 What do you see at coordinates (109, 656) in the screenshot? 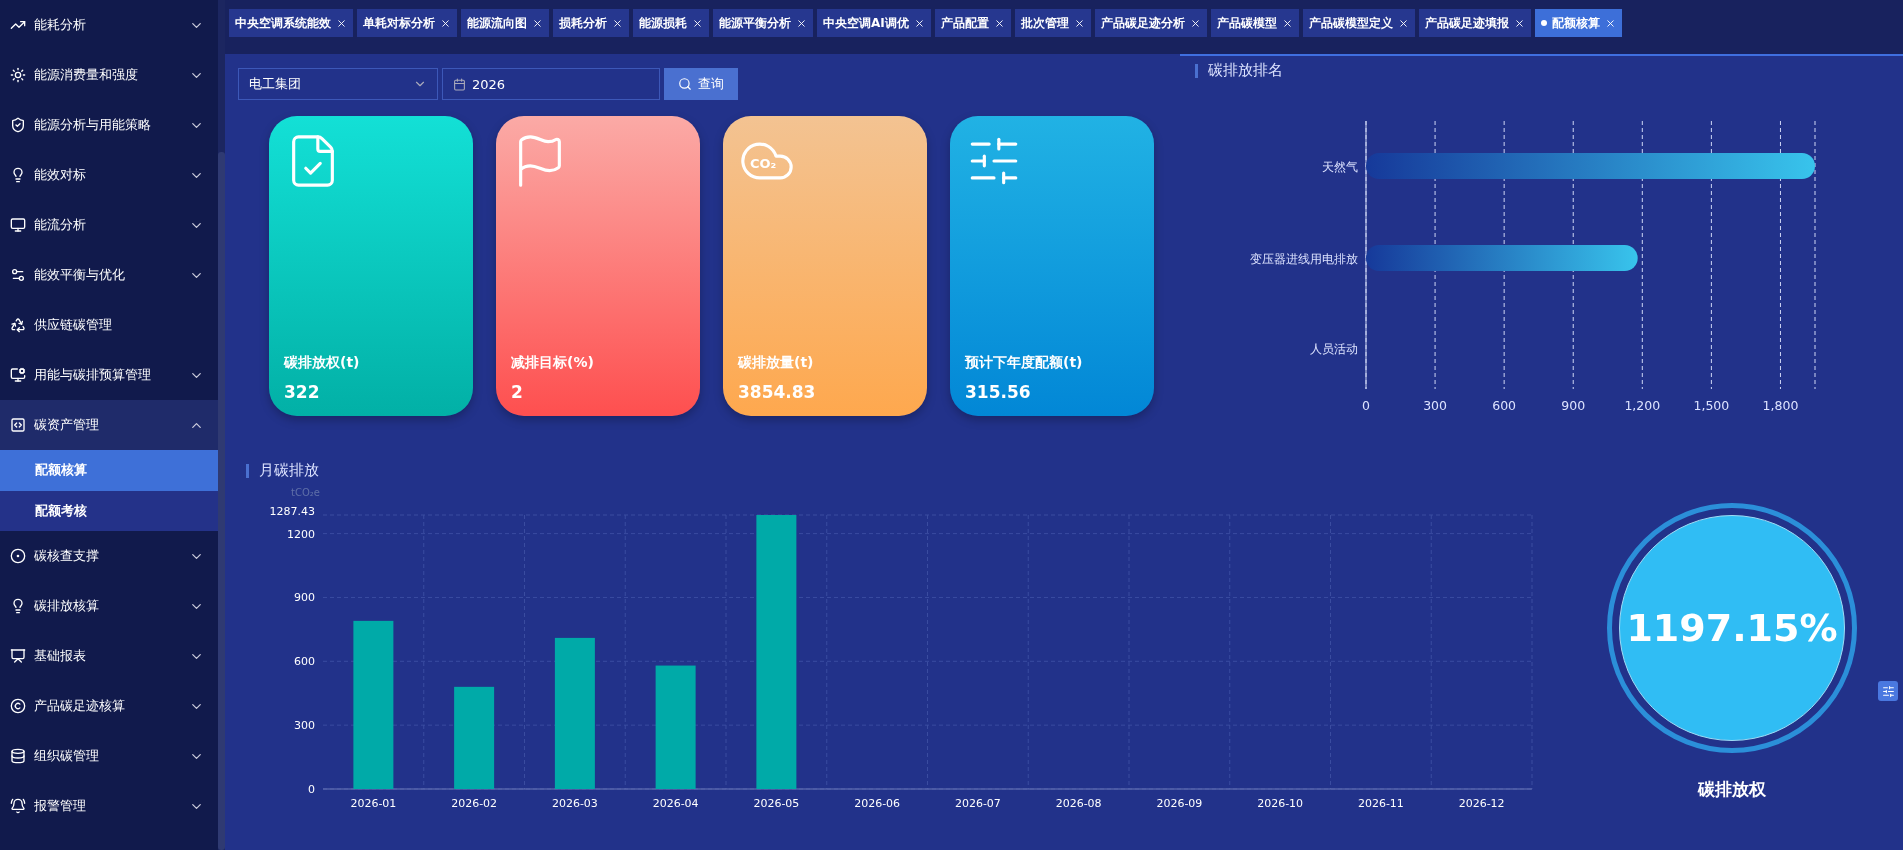
I see `sidebar-item: 基础报表` at bounding box center [109, 656].